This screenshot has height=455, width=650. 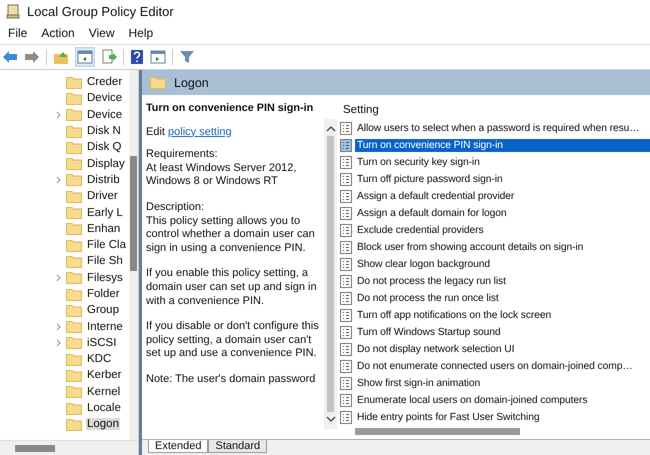 What do you see at coordinates (69, 447) in the screenshot?
I see `horizontal-scrollbar` at bounding box center [69, 447].